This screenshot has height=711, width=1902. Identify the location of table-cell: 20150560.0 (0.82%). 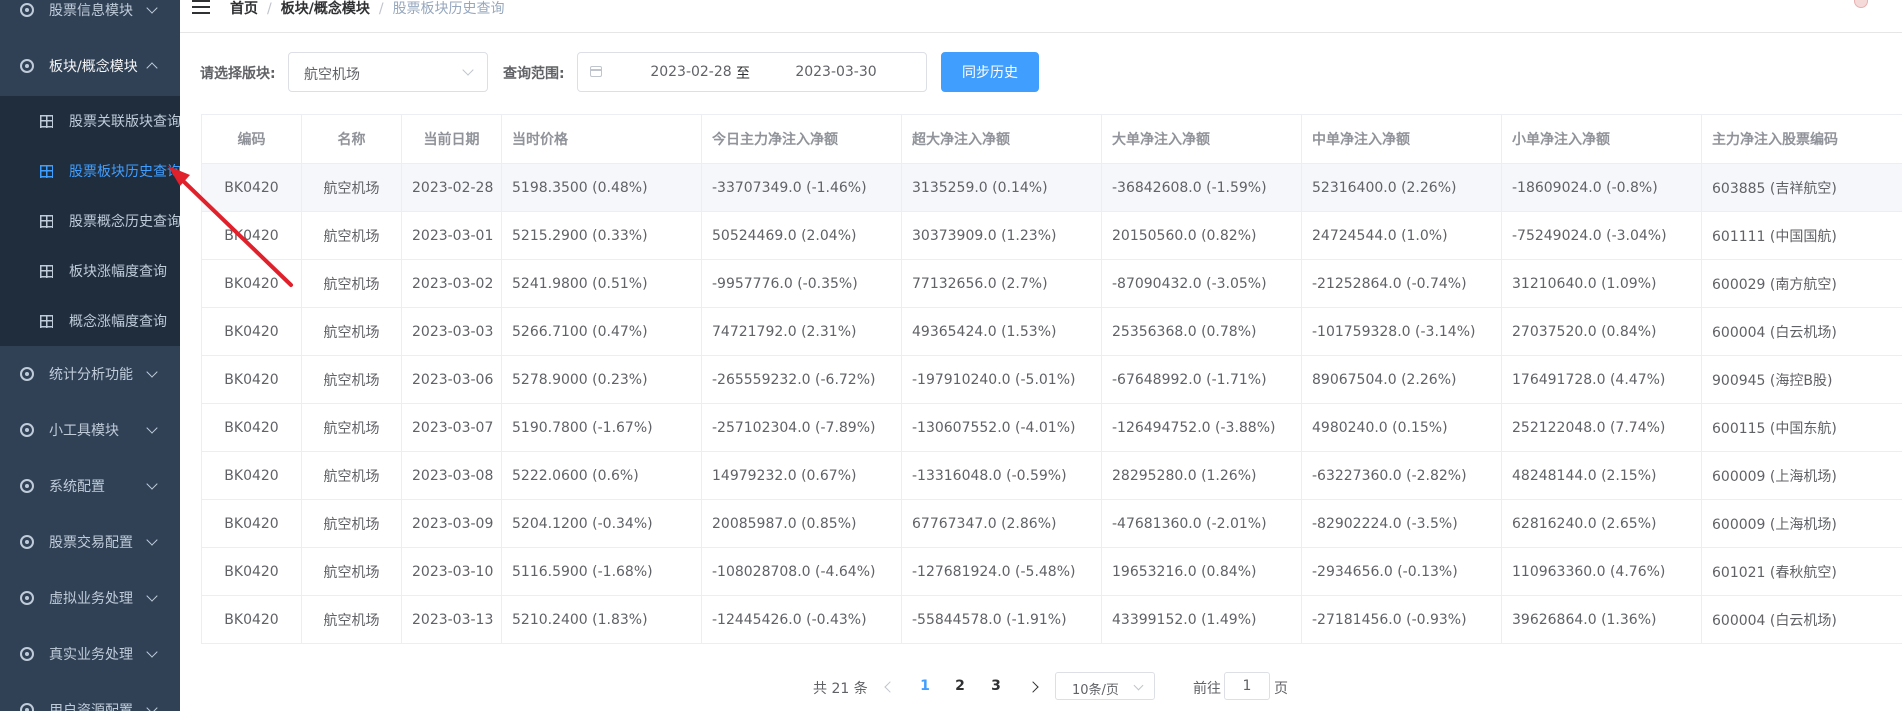
(1201, 235).